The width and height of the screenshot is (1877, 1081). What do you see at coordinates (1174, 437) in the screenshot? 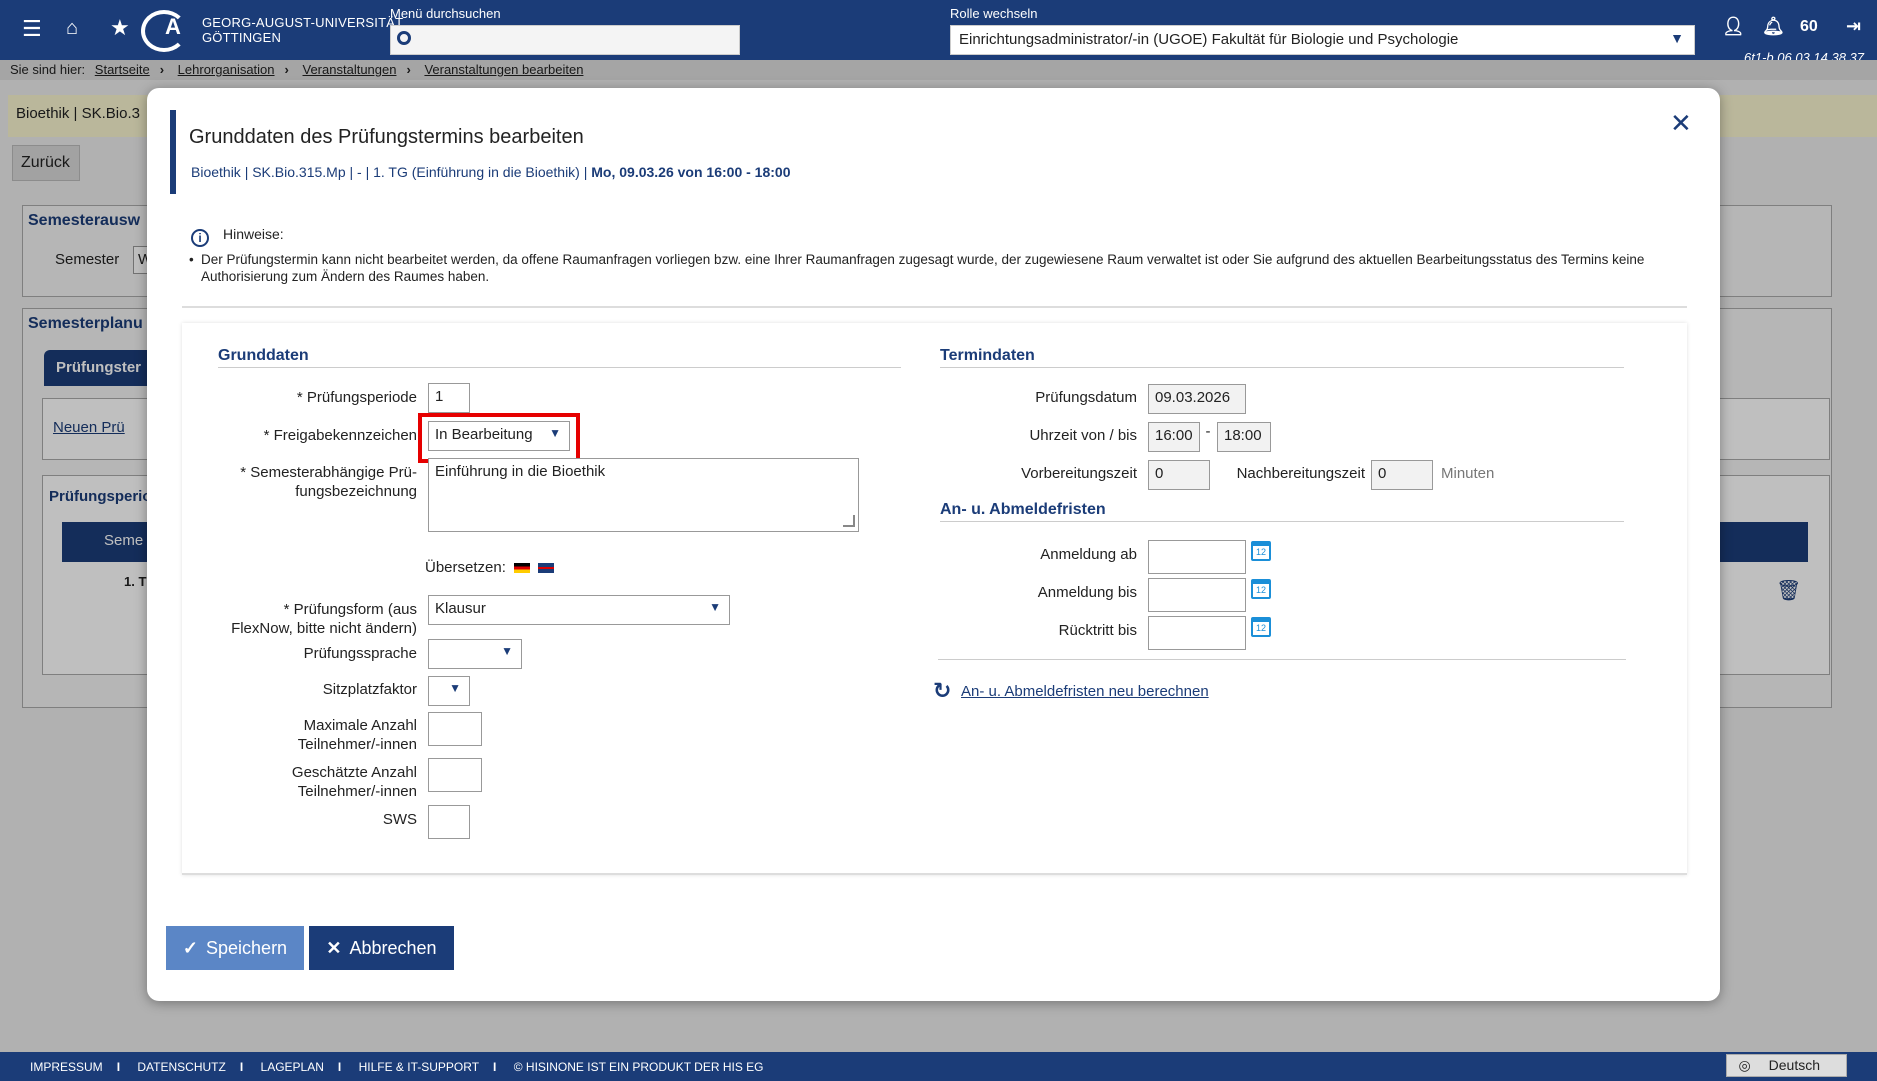
I see `uhrzeit-von-field: 16:00` at bounding box center [1174, 437].